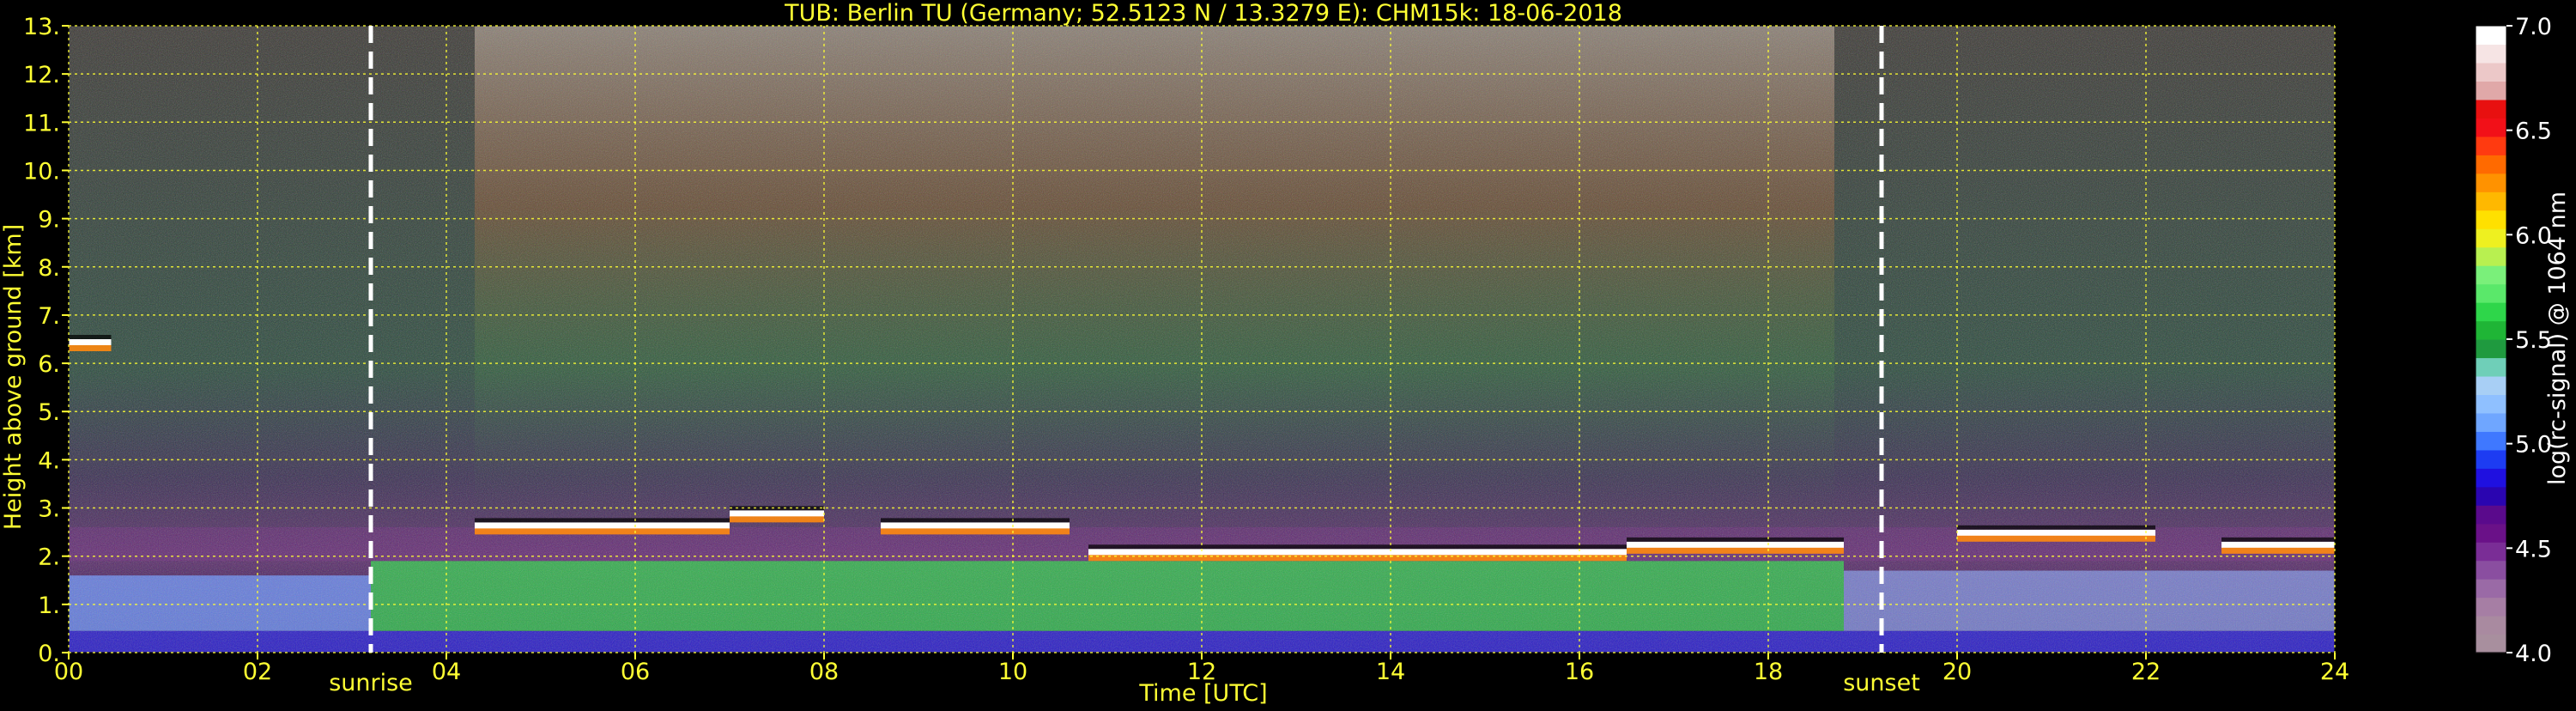 The width and height of the screenshot is (2576, 711). I want to click on x-tick-label: 14, so click(1390, 672).